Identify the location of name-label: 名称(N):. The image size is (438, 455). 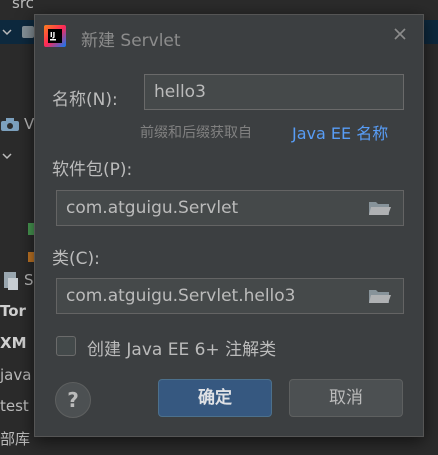
(85, 100).